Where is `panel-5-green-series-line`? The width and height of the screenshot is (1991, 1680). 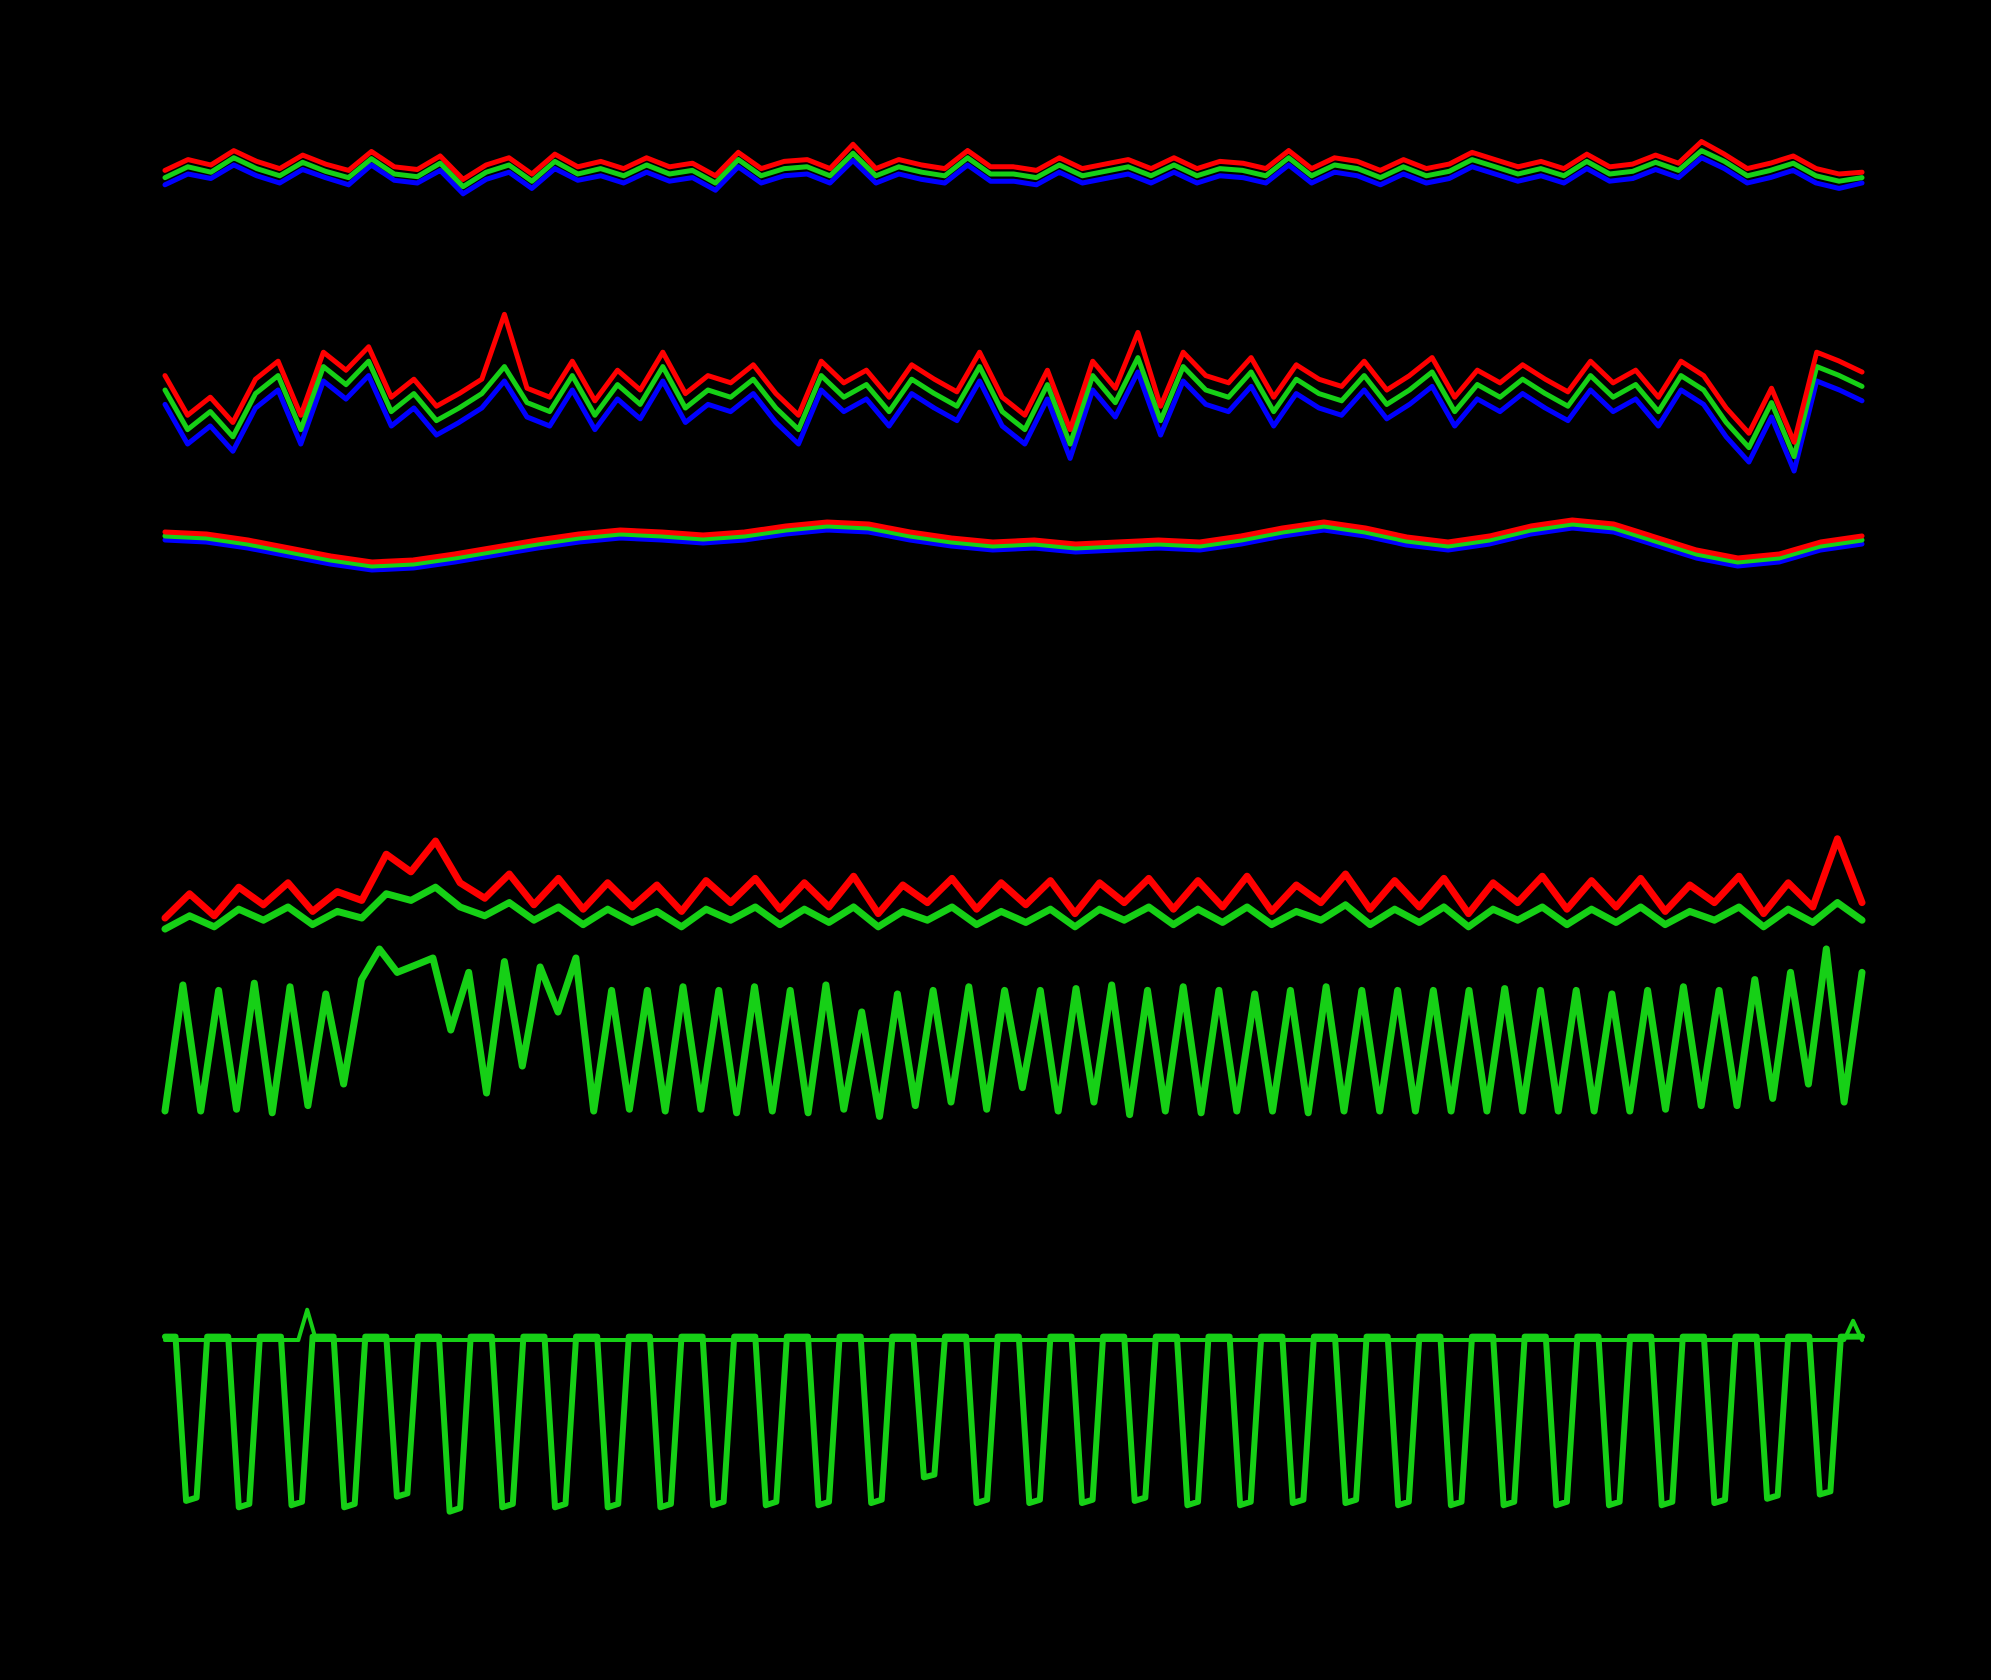 panel-5-green-series-line is located at coordinates (1013, 1032).